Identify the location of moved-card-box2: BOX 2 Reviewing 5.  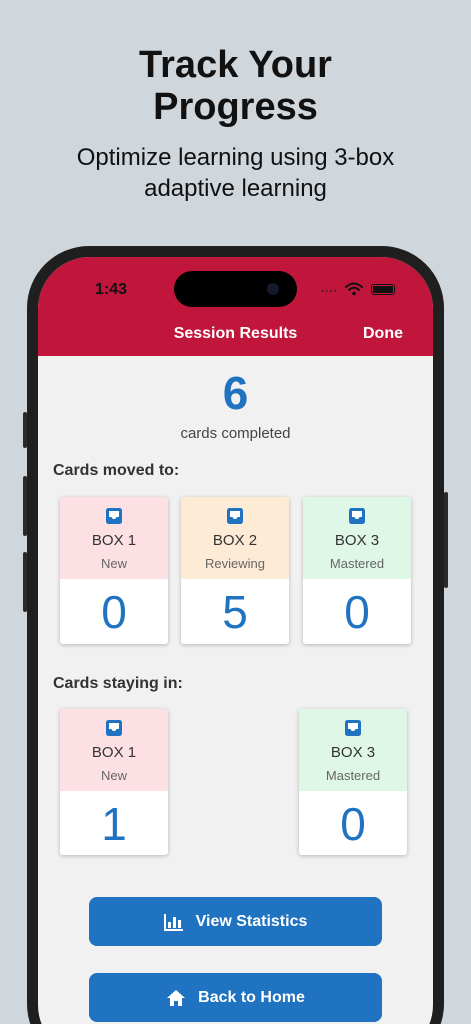
(235, 570).